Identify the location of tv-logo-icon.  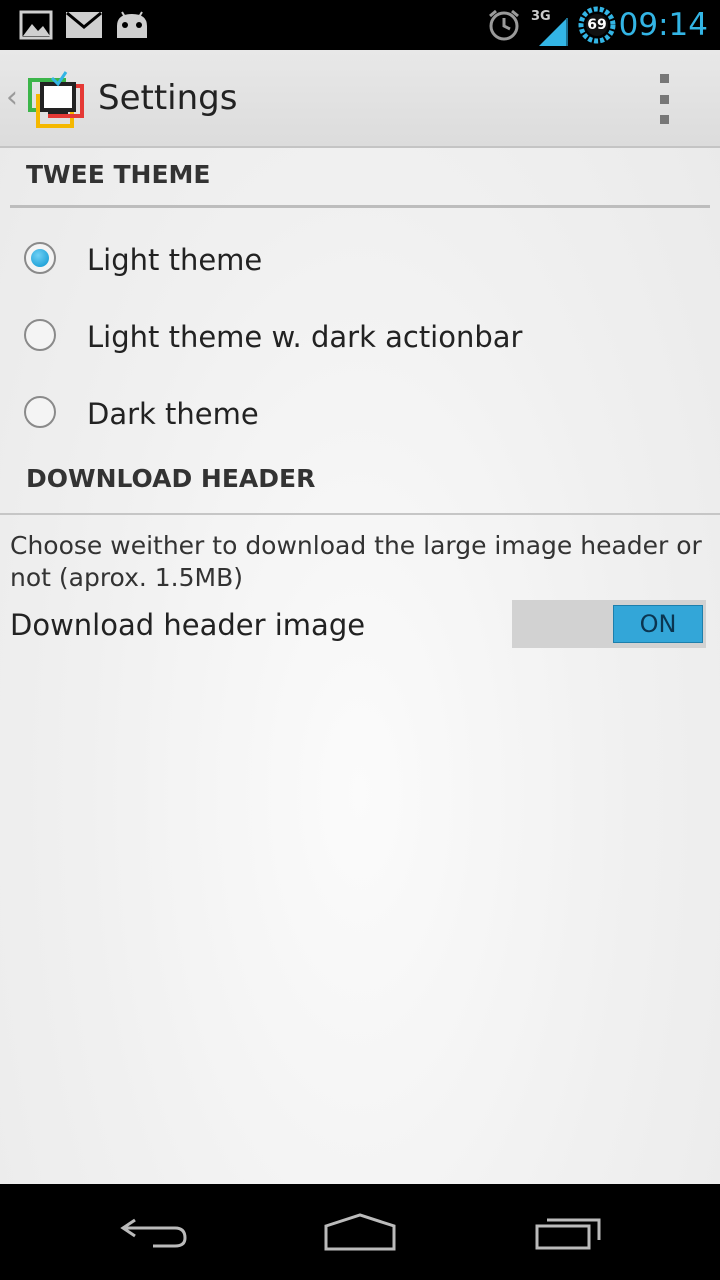
(58, 98).